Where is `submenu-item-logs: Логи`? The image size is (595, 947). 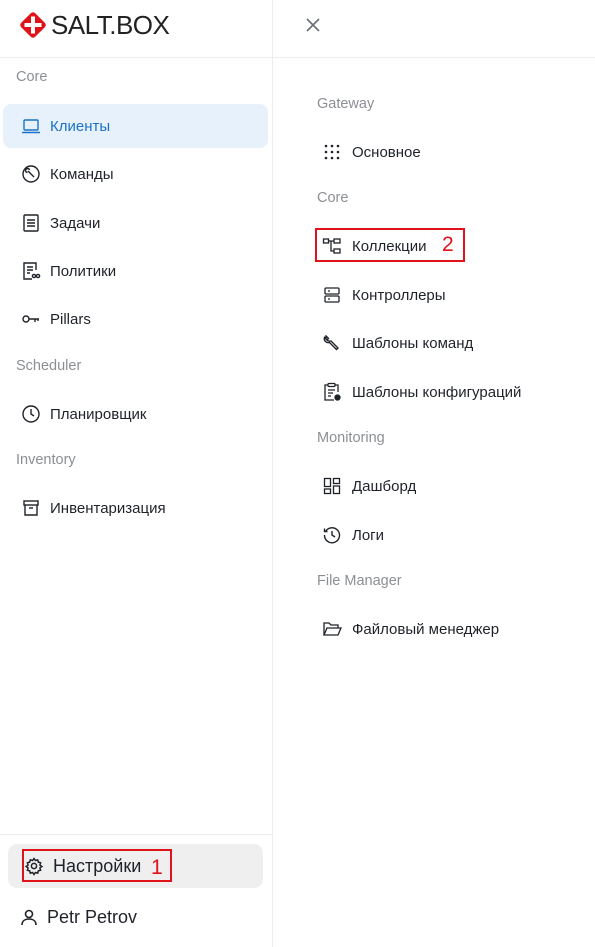
submenu-item-logs: Логи is located at coordinates (353, 535).